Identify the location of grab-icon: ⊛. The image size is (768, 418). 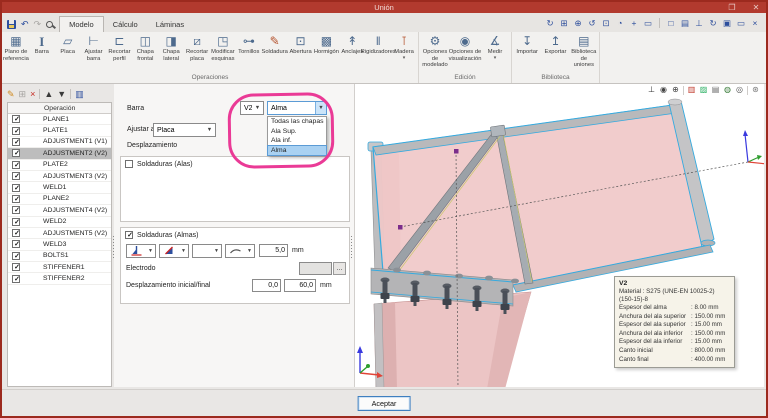
(755, 90).